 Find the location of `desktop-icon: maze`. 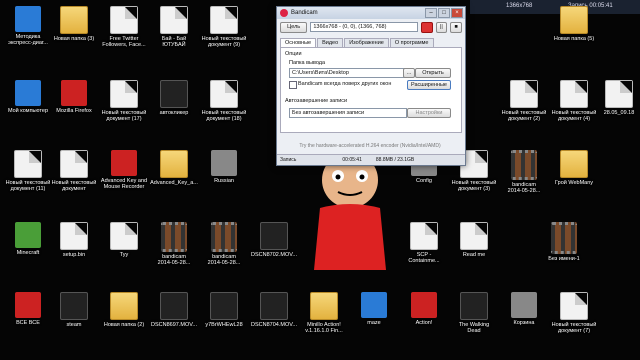

desktop-icon: maze is located at coordinates (374, 314).